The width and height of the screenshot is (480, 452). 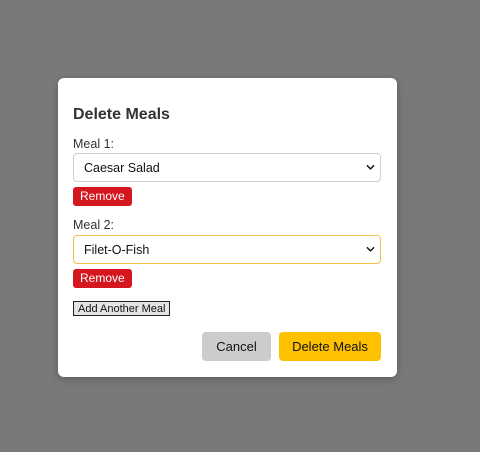 What do you see at coordinates (102, 196) in the screenshot?
I see `remove-meal-1-button: Remove` at bounding box center [102, 196].